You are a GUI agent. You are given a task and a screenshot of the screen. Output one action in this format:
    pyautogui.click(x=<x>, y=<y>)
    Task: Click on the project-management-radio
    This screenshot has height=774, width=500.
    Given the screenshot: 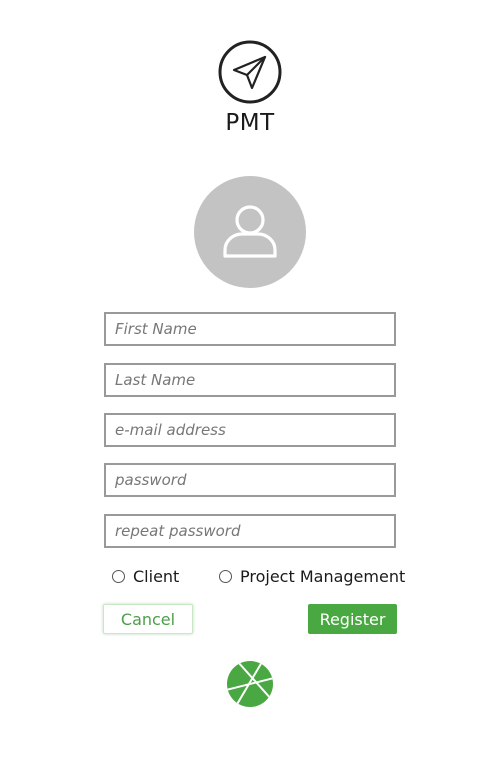 What is the action you would take?
    pyautogui.click(x=225, y=576)
    